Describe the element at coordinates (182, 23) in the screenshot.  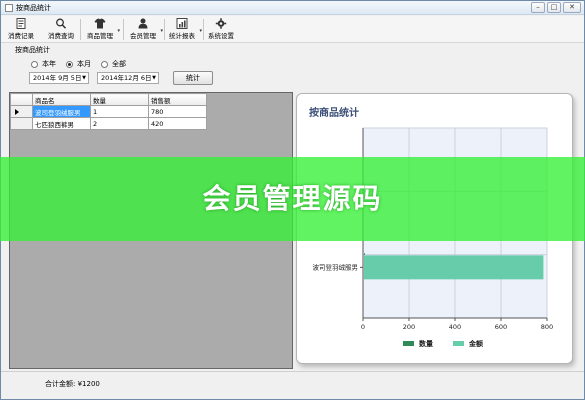
I see `report-icon` at that location.